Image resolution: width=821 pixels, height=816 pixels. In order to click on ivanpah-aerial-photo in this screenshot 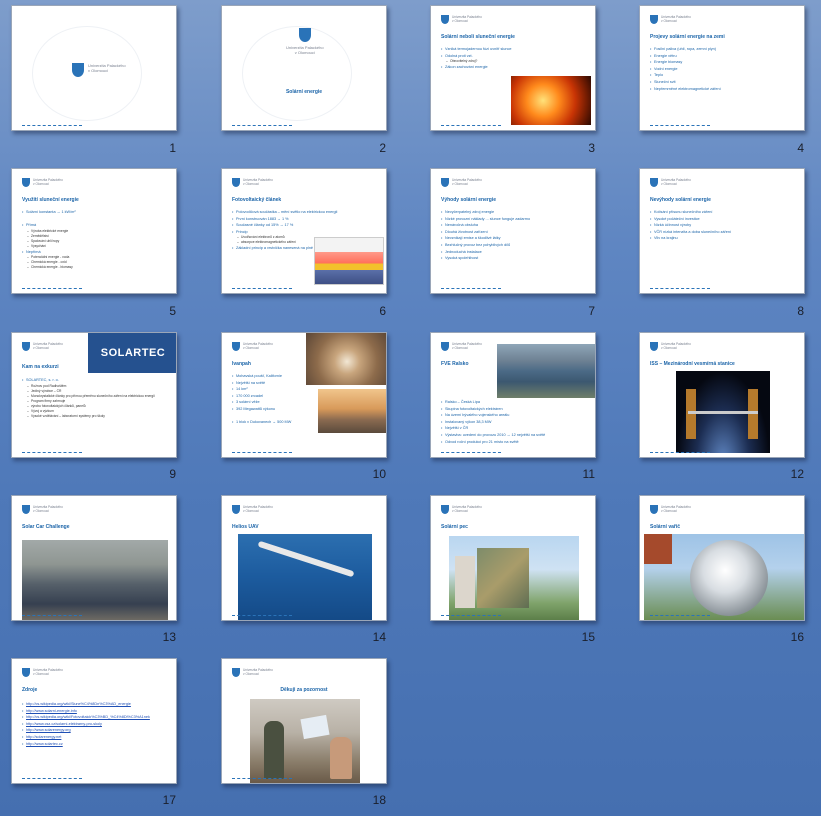, I will do `click(346, 359)`.